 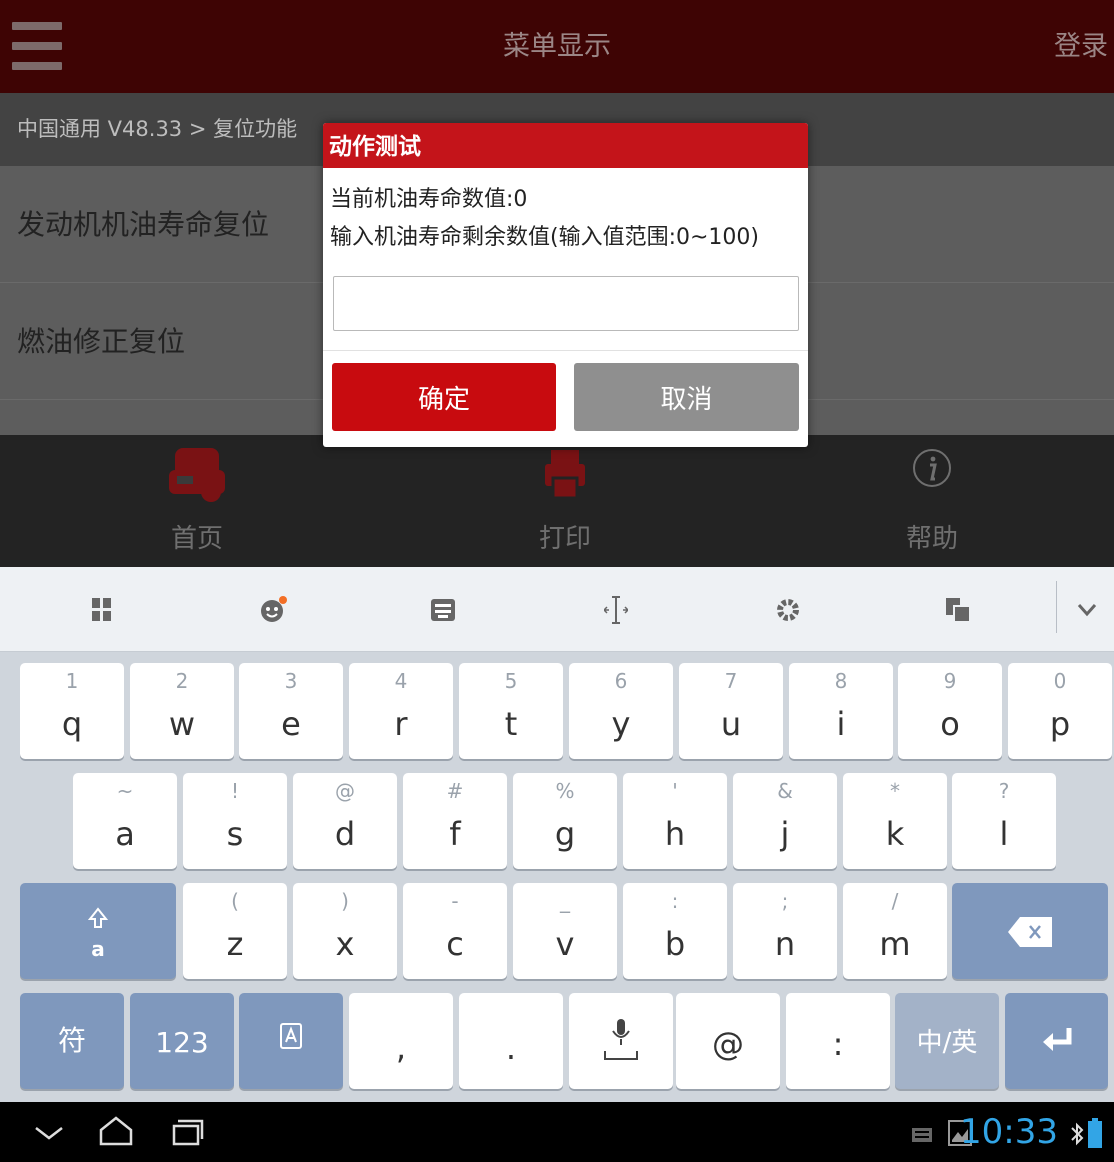 I want to click on keyboard-icon, so click(x=443, y=609).